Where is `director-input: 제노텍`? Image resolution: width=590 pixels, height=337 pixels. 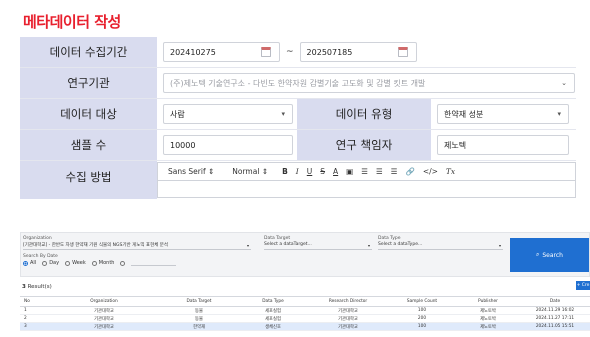
director-input: 제노텍 is located at coordinates (503, 145).